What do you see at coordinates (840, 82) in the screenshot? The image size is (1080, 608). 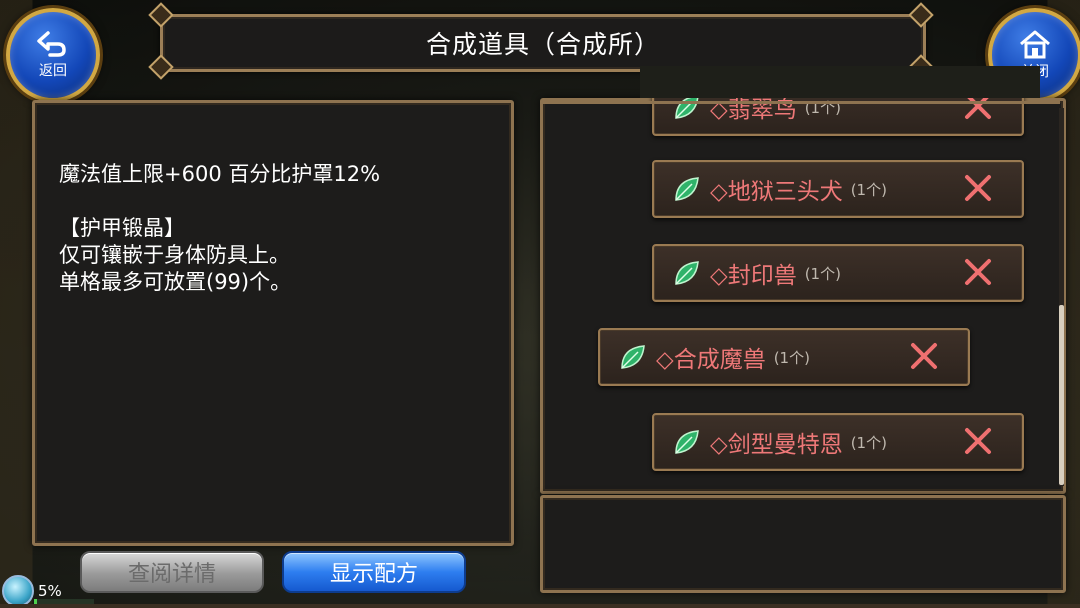 I see `list-clip-mask` at bounding box center [840, 82].